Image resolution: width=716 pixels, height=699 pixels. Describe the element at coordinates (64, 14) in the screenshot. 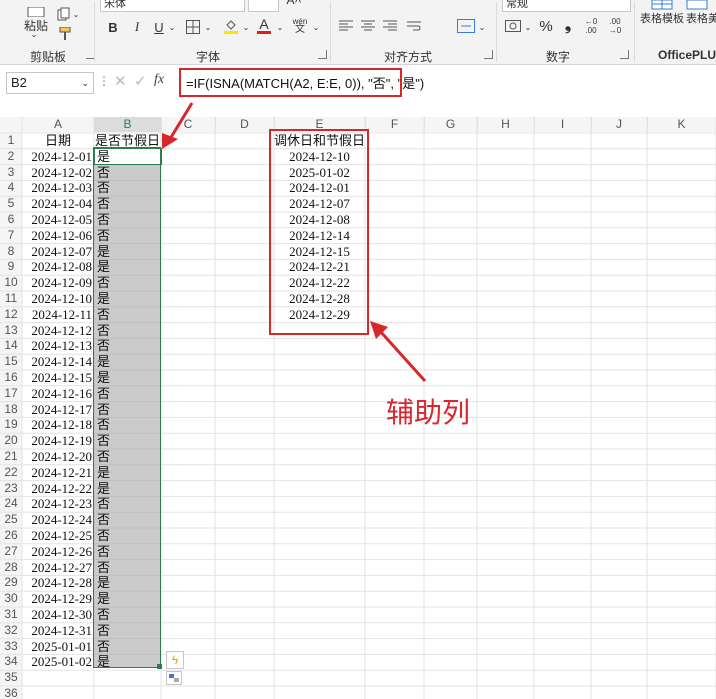

I see `copy-icon` at that location.